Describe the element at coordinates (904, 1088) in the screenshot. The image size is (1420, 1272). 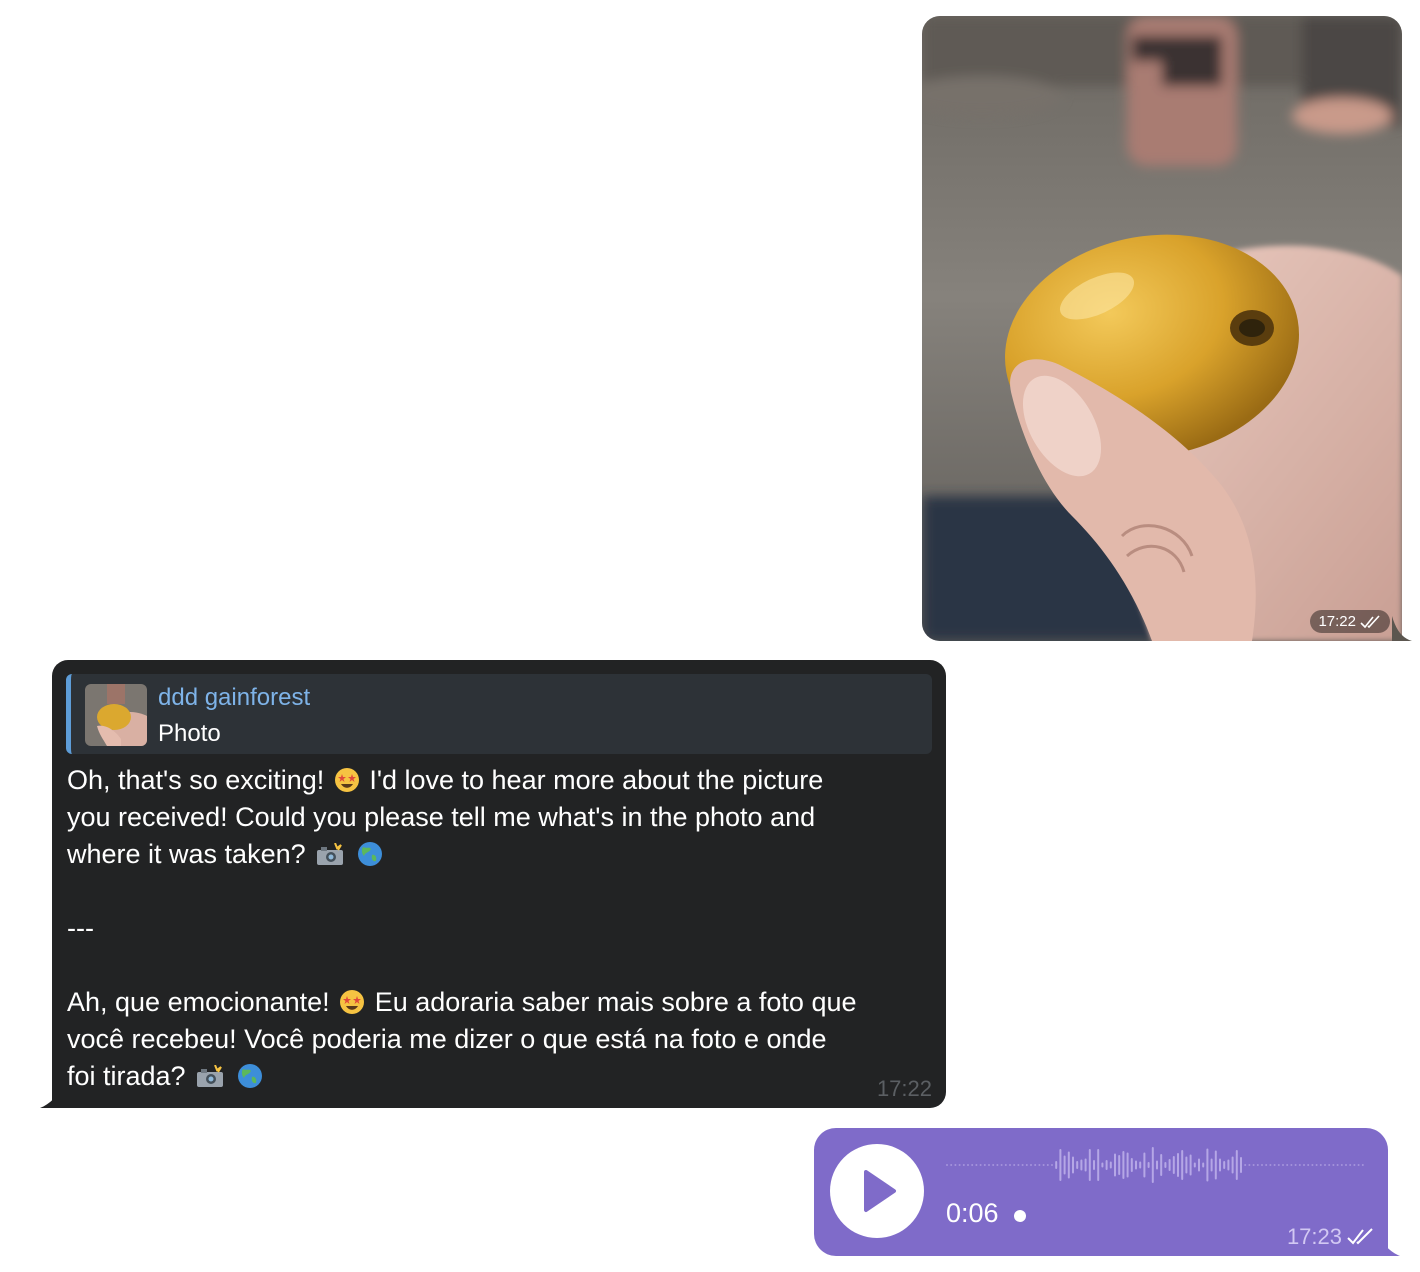
I see `message-timestamp: 17:22` at that location.